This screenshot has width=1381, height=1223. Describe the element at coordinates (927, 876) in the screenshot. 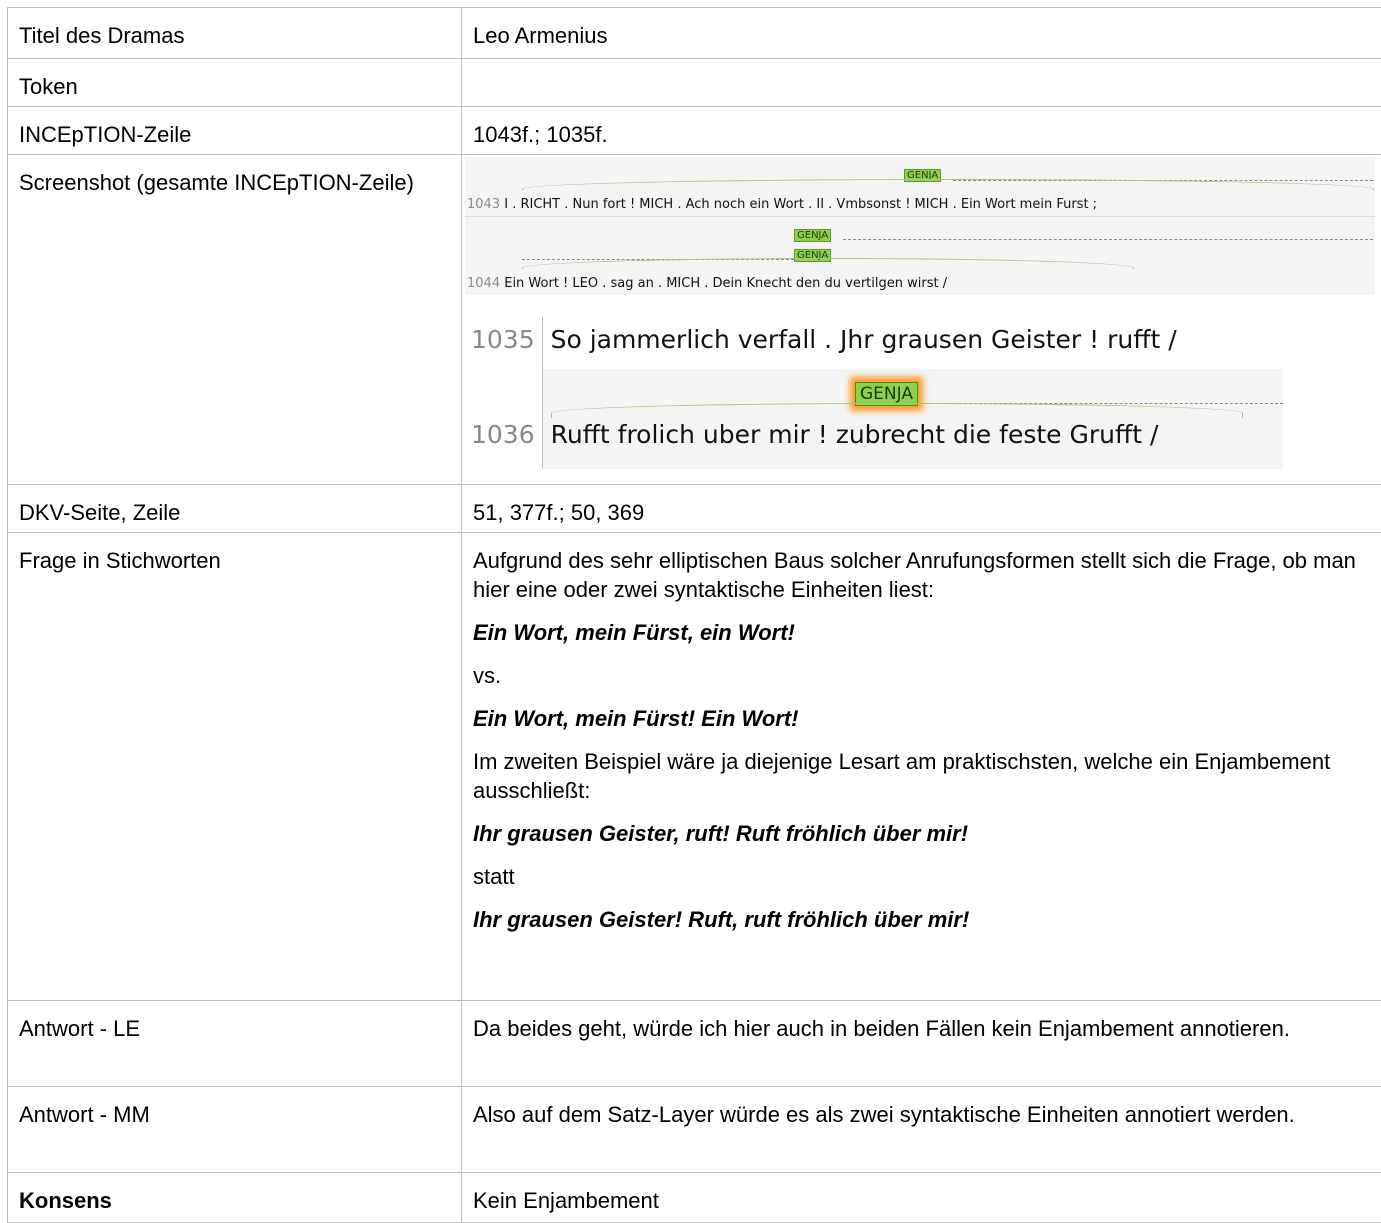

I see `frage-statt: statt` at that location.